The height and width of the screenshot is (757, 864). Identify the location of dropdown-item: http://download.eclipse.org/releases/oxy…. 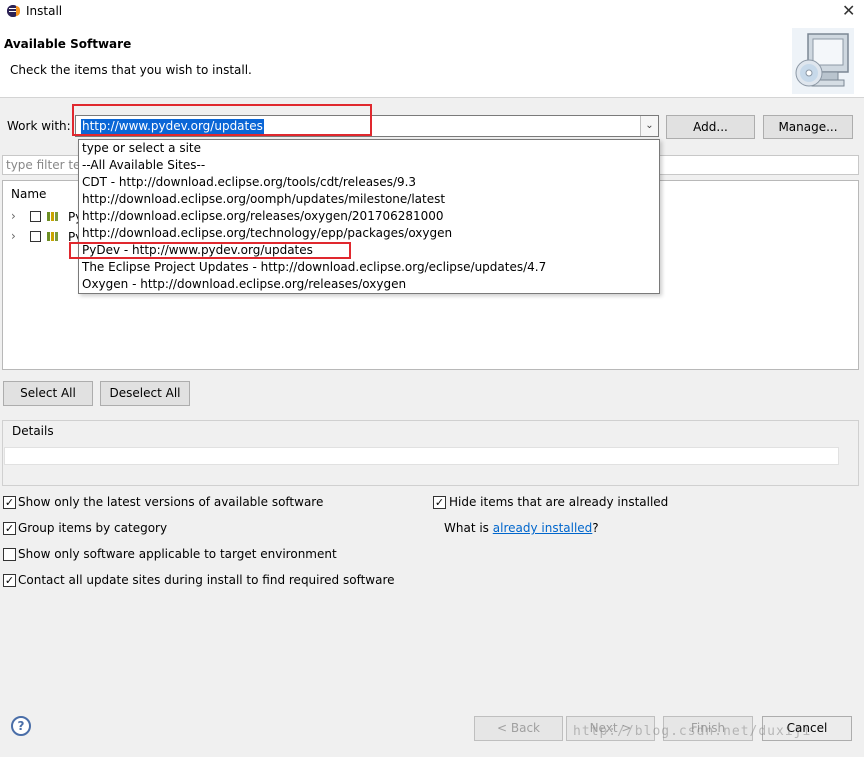
(263, 216).